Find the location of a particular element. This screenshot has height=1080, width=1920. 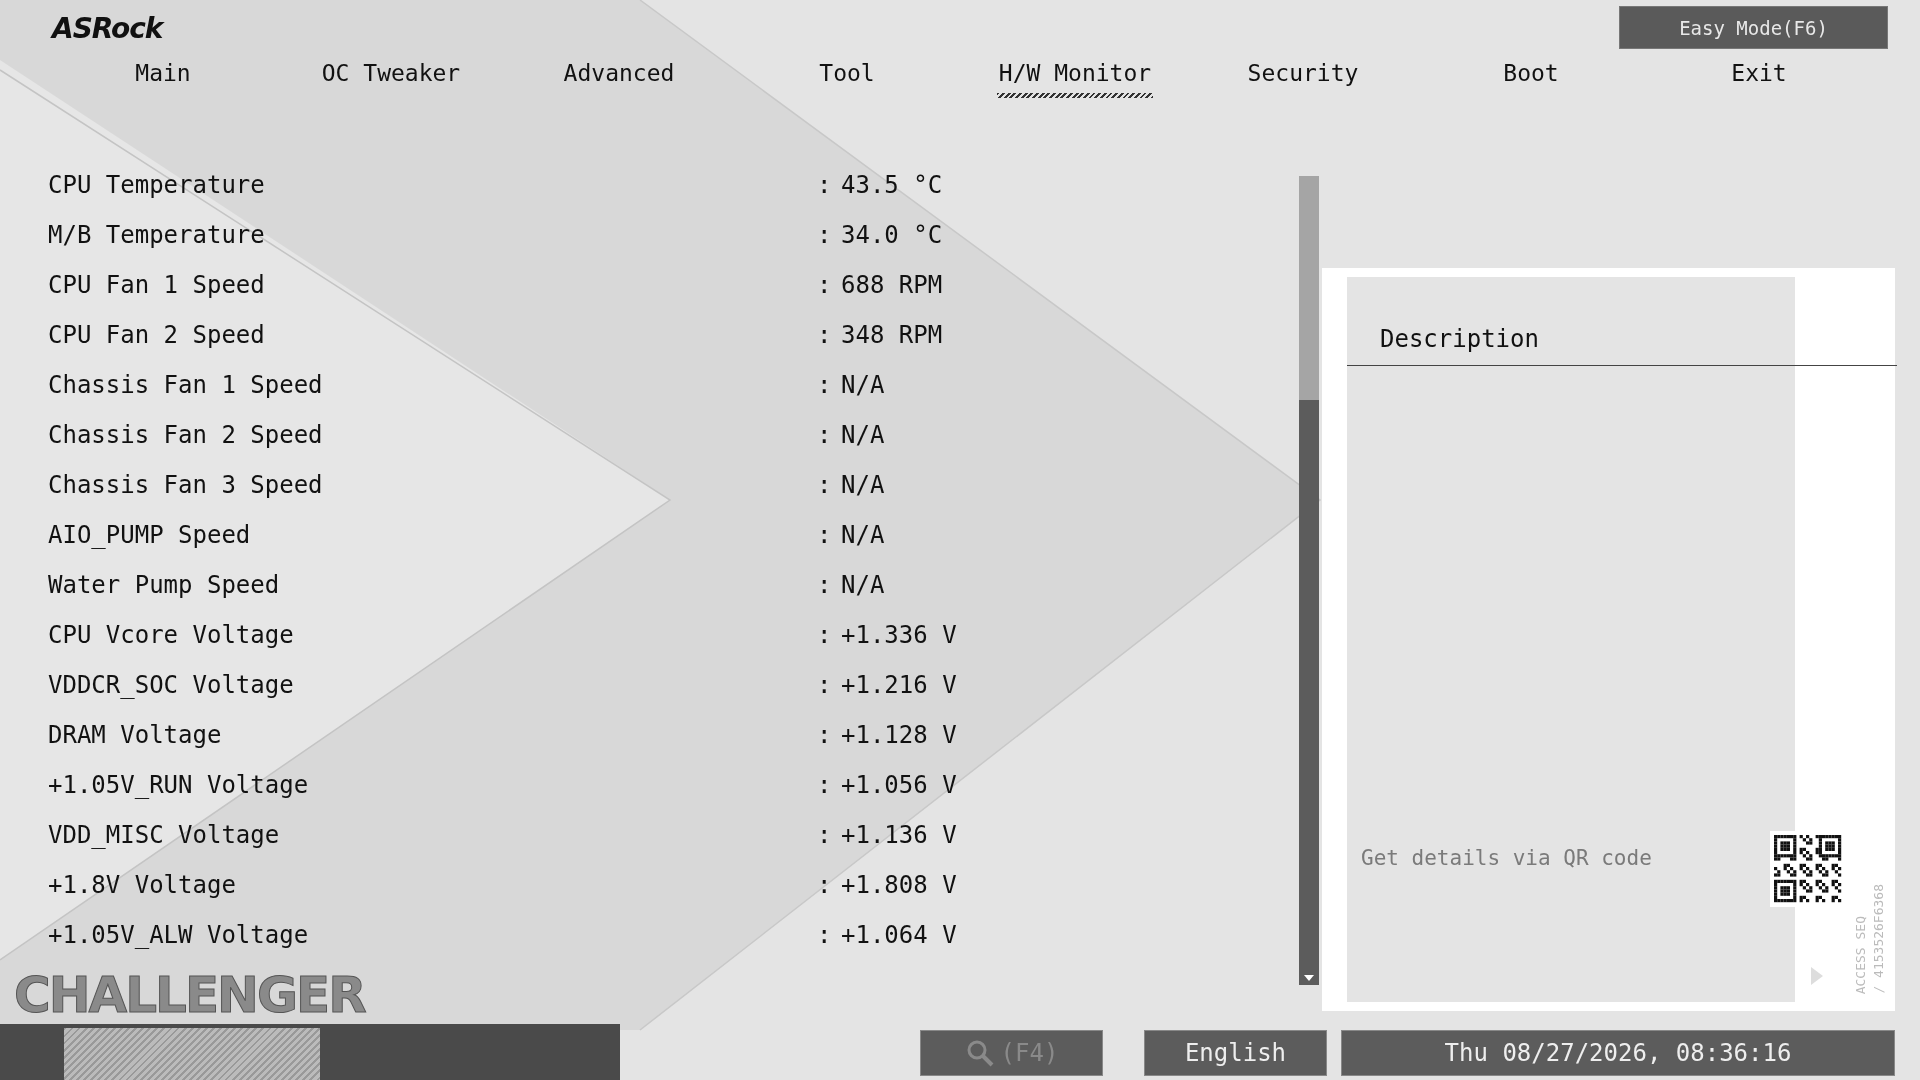

datetime-display: Thu 08/27/2026, 08:36:16 is located at coordinates (1618, 1053).